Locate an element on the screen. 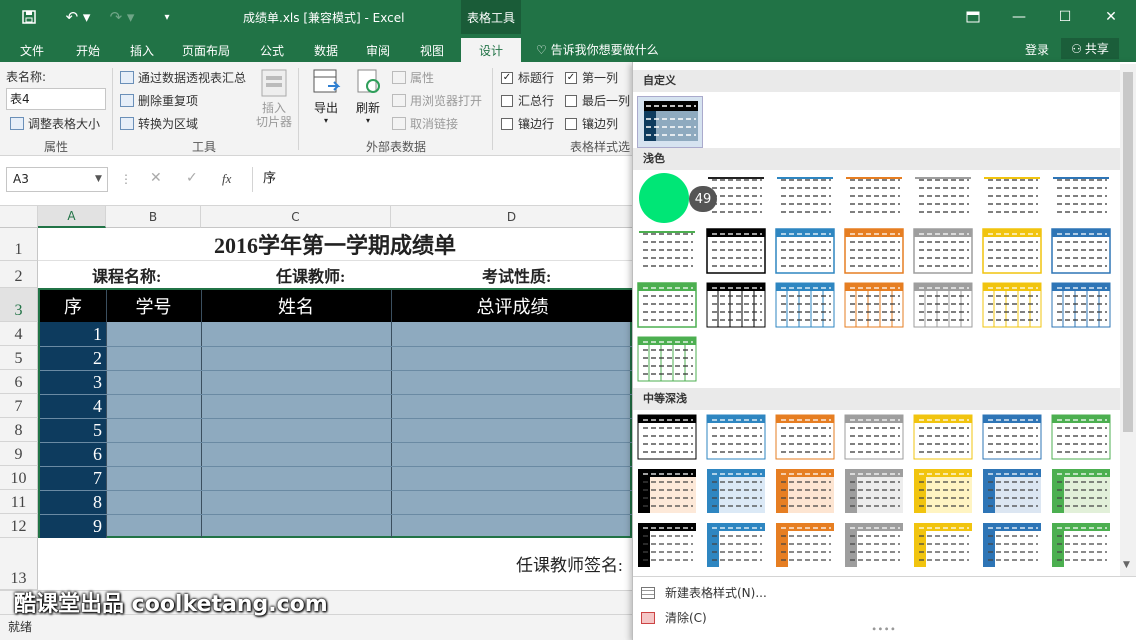 This screenshot has height=640, width=1136. convert-to-range-button: 转换为区域 is located at coordinates (159, 123).